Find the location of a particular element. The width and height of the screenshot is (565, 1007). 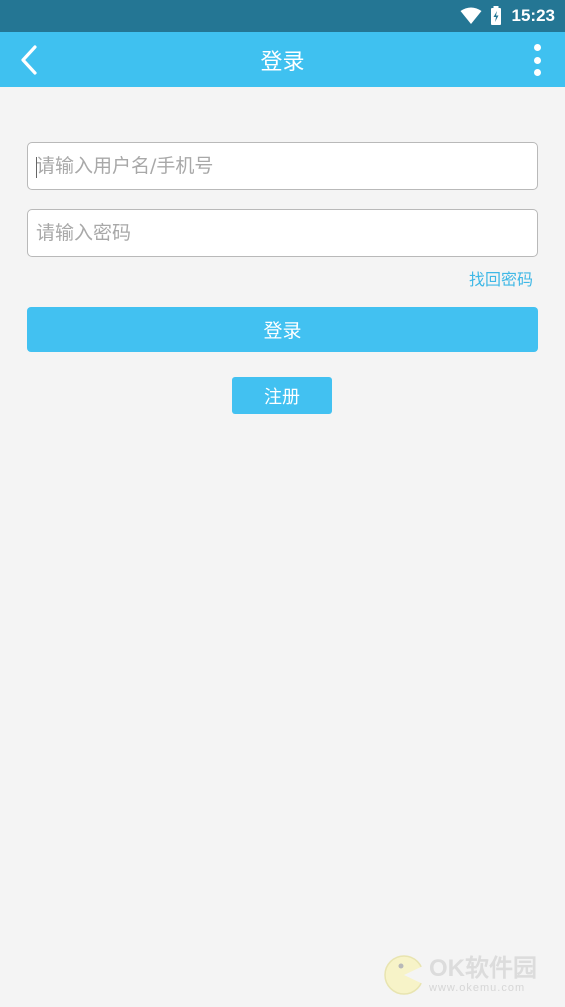

username-input is located at coordinates (282, 166).